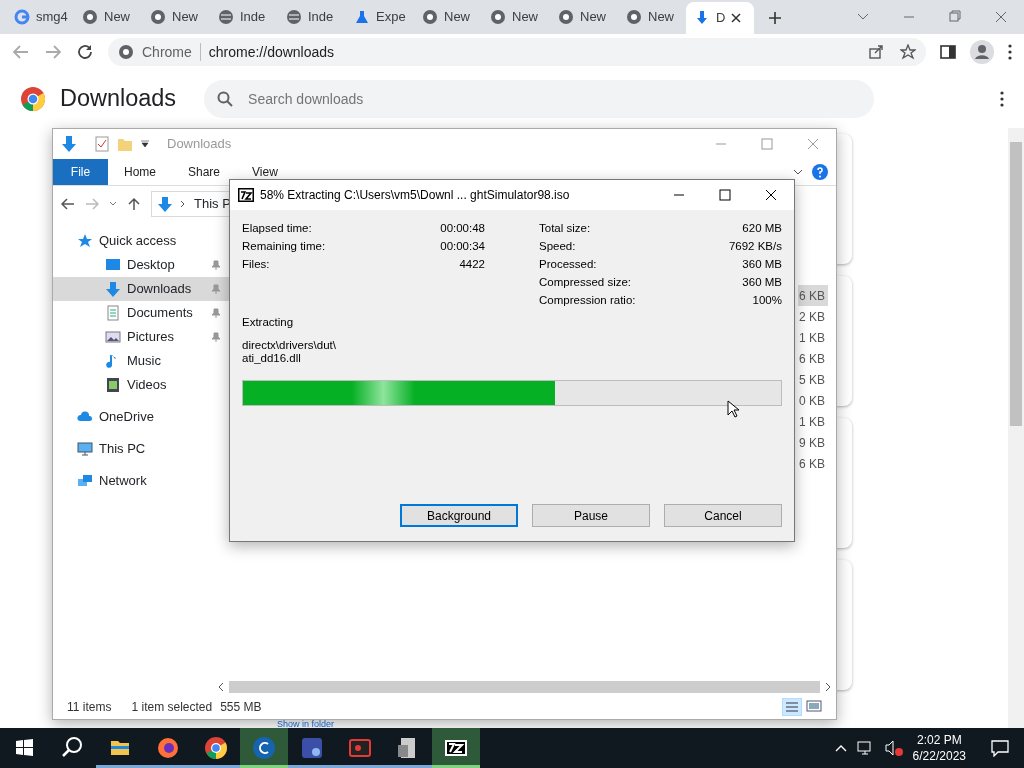 This screenshot has height=768, width=1024. What do you see at coordinates (517, 52) in the screenshot?
I see `address-bar: Chrome chrome://downloads` at bounding box center [517, 52].